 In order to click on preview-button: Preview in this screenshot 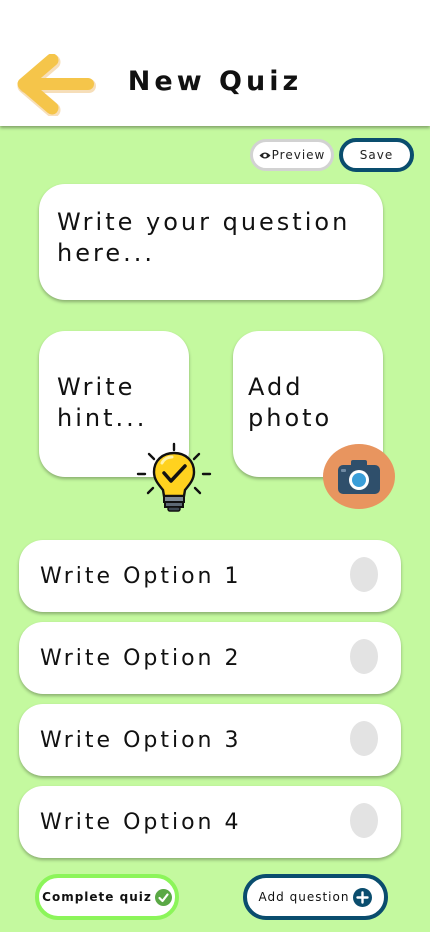, I will do `click(292, 155)`.